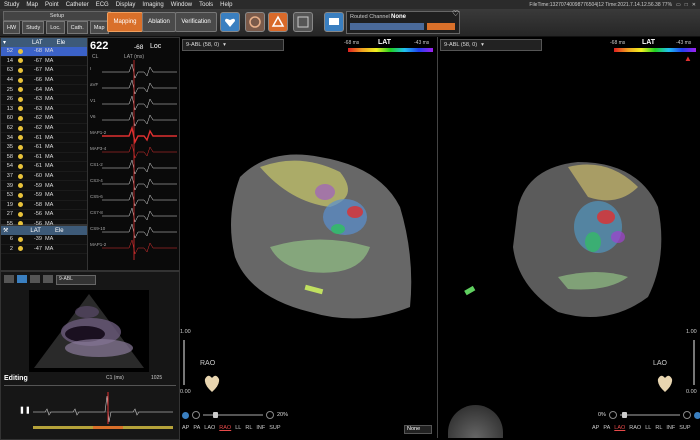  What do you see at coordinates (76, 280) in the screenshot?
I see `ultrasound-catheter-select: 9-ABL` at bounding box center [76, 280].